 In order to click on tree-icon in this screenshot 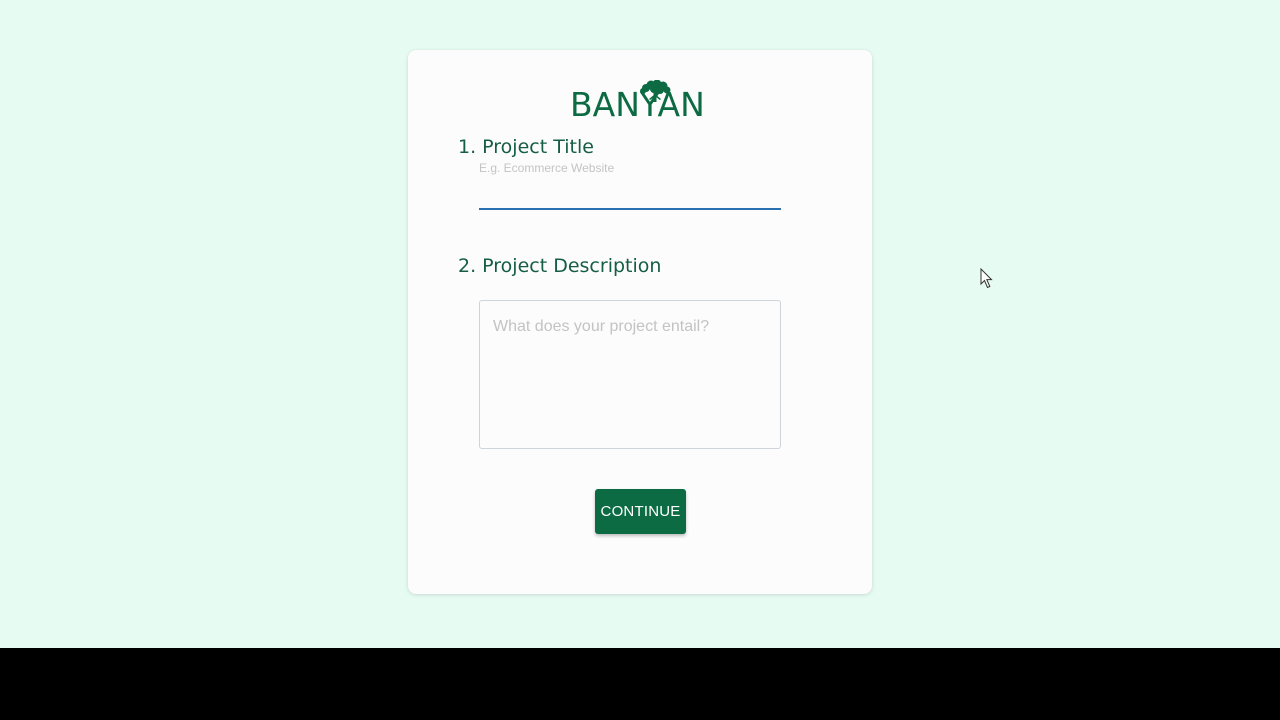, I will do `click(655, 91)`.